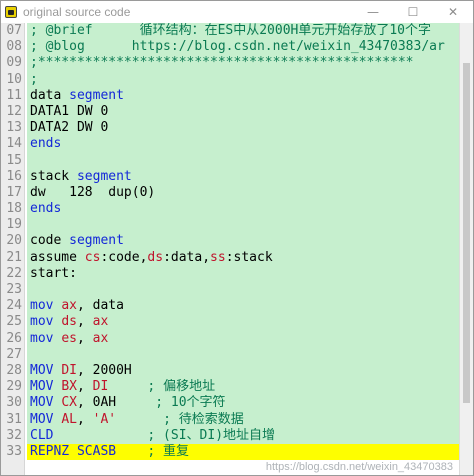 Image resolution: width=474 pixels, height=476 pixels. Describe the element at coordinates (453, 12) in the screenshot. I see `close-button: ✕` at that location.